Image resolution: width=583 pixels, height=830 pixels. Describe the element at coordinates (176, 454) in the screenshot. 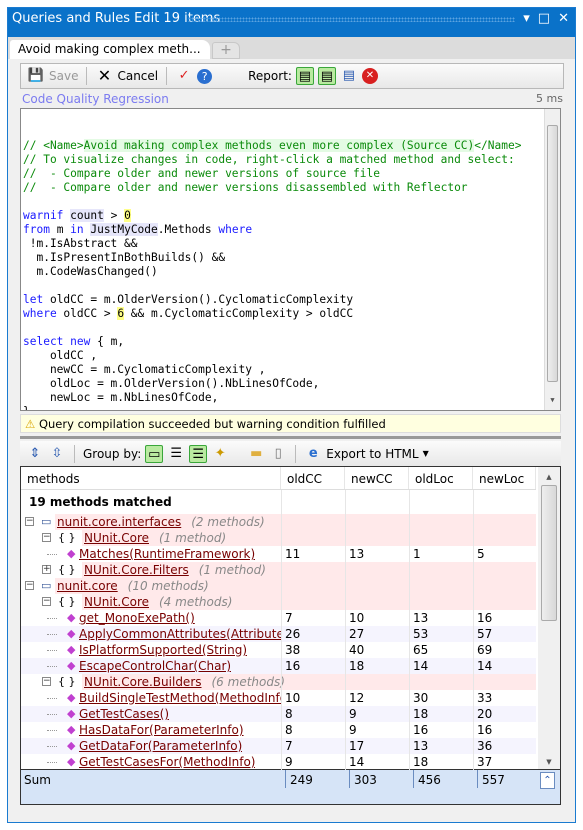

I see `group-tree-icon: ☰` at that location.